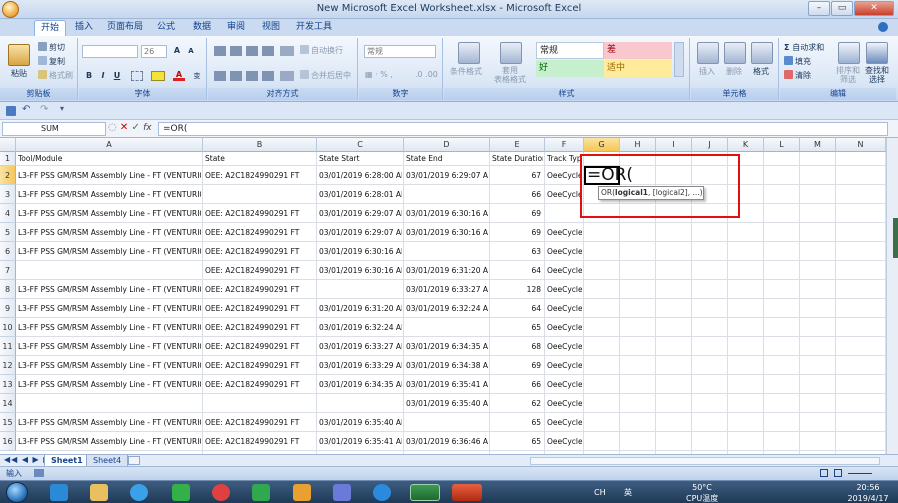 This screenshot has height=503, width=898. What do you see at coordinates (8, 346) in the screenshot?
I see `row-header-11: 11` at bounding box center [8, 346].